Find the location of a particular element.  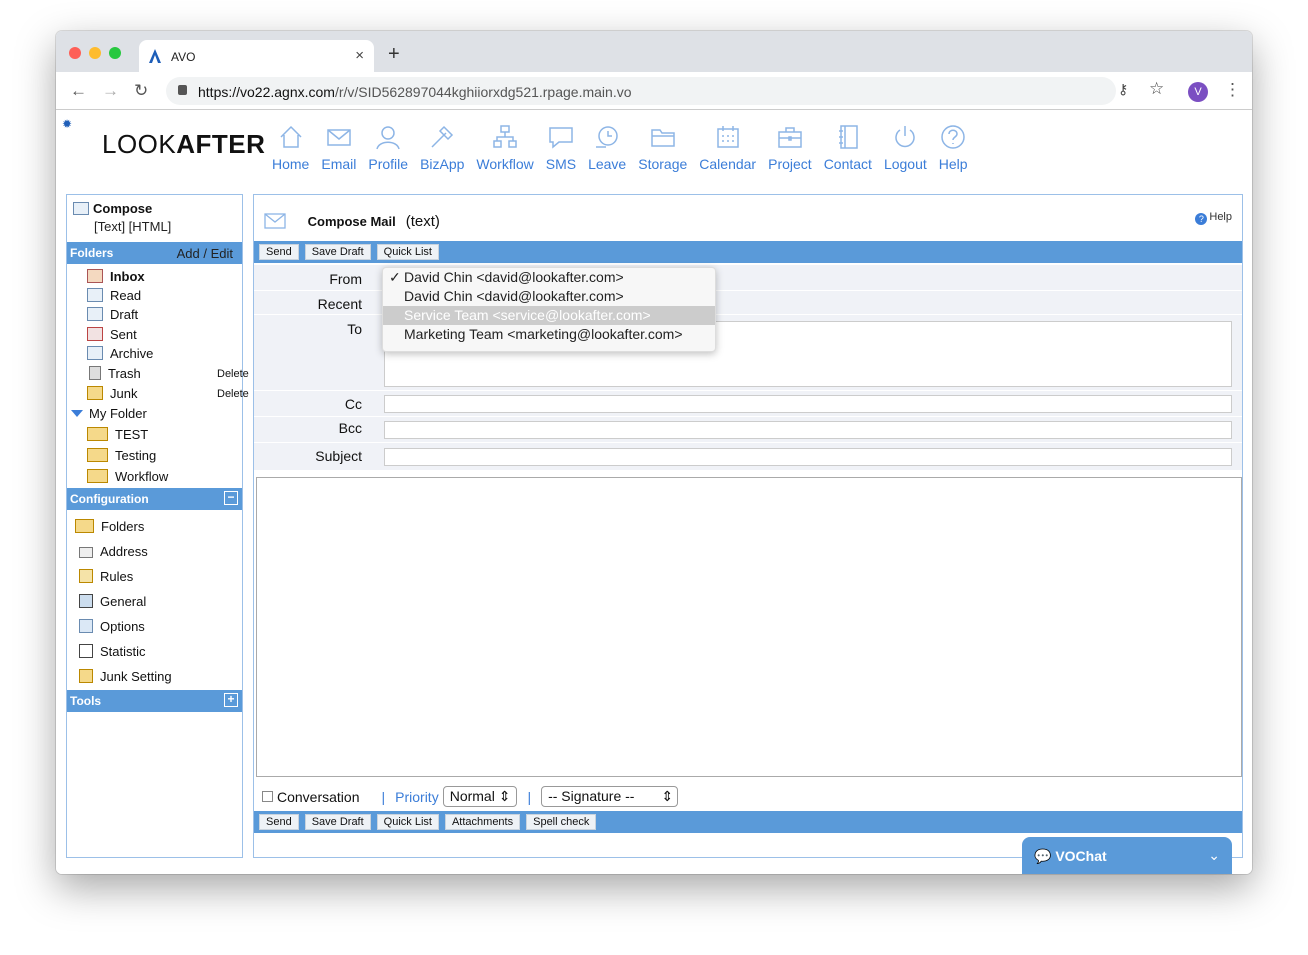

help-icon is located at coordinates (953, 137).